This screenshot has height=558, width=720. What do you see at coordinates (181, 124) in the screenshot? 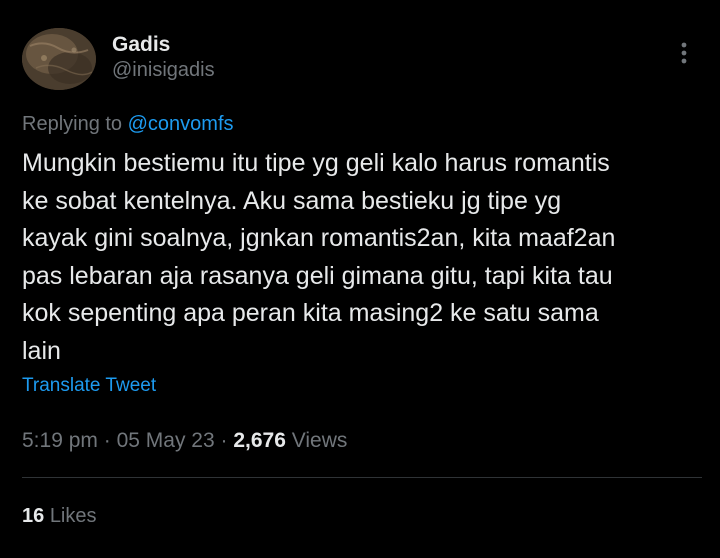
I see `reply-mention-link: @convomfs` at bounding box center [181, 124].